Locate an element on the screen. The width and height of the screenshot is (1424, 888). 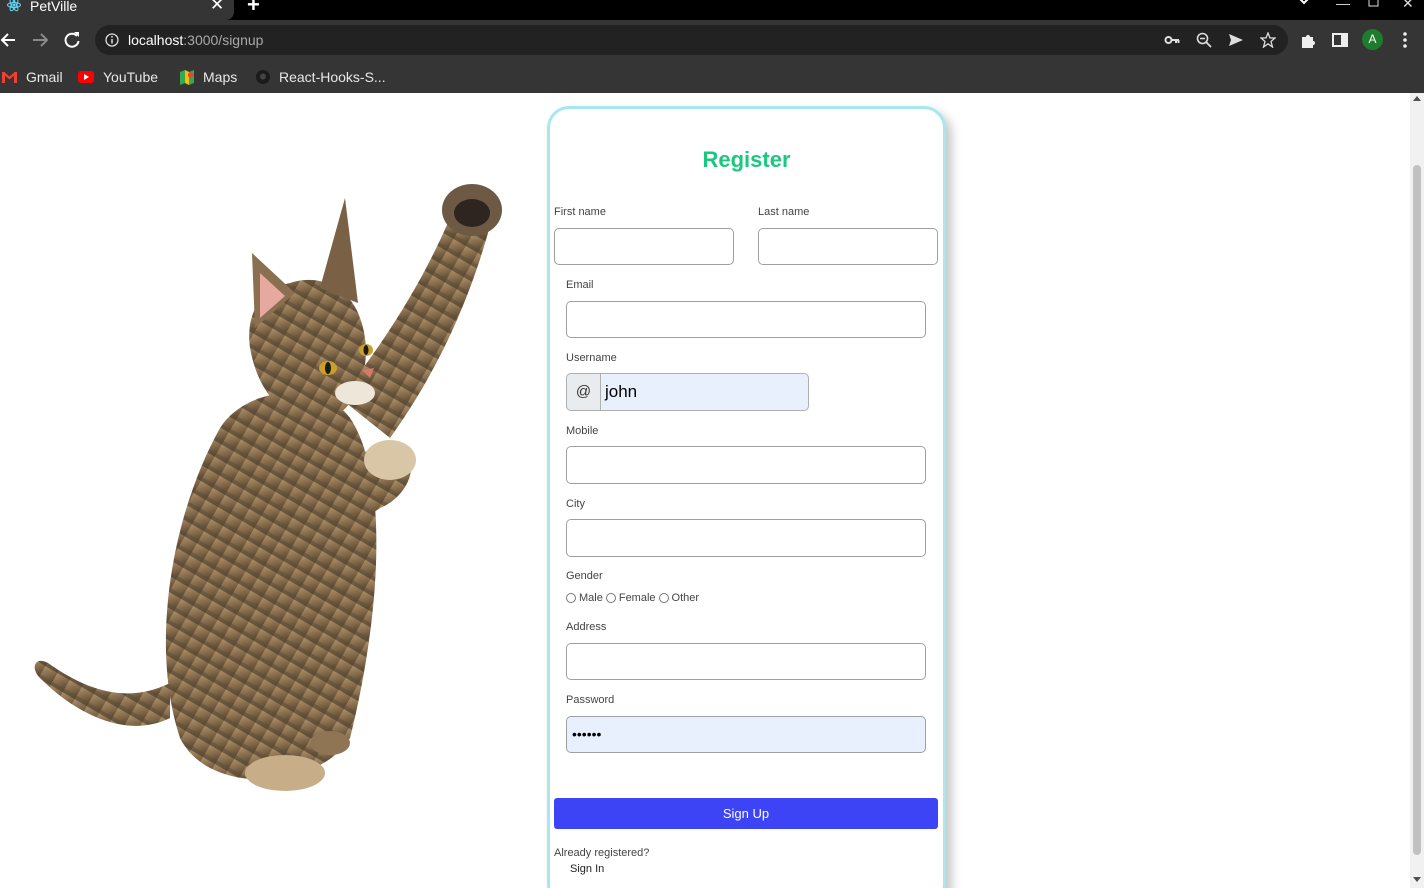
username-input: john is located at coordinates (705, 392).